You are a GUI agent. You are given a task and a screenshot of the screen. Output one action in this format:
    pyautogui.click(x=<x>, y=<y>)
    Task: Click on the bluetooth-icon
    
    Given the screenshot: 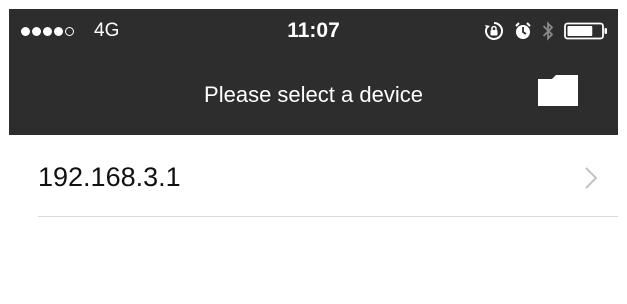 What is the action you would take?
    pyautogui.click(x=548, y=31)
    